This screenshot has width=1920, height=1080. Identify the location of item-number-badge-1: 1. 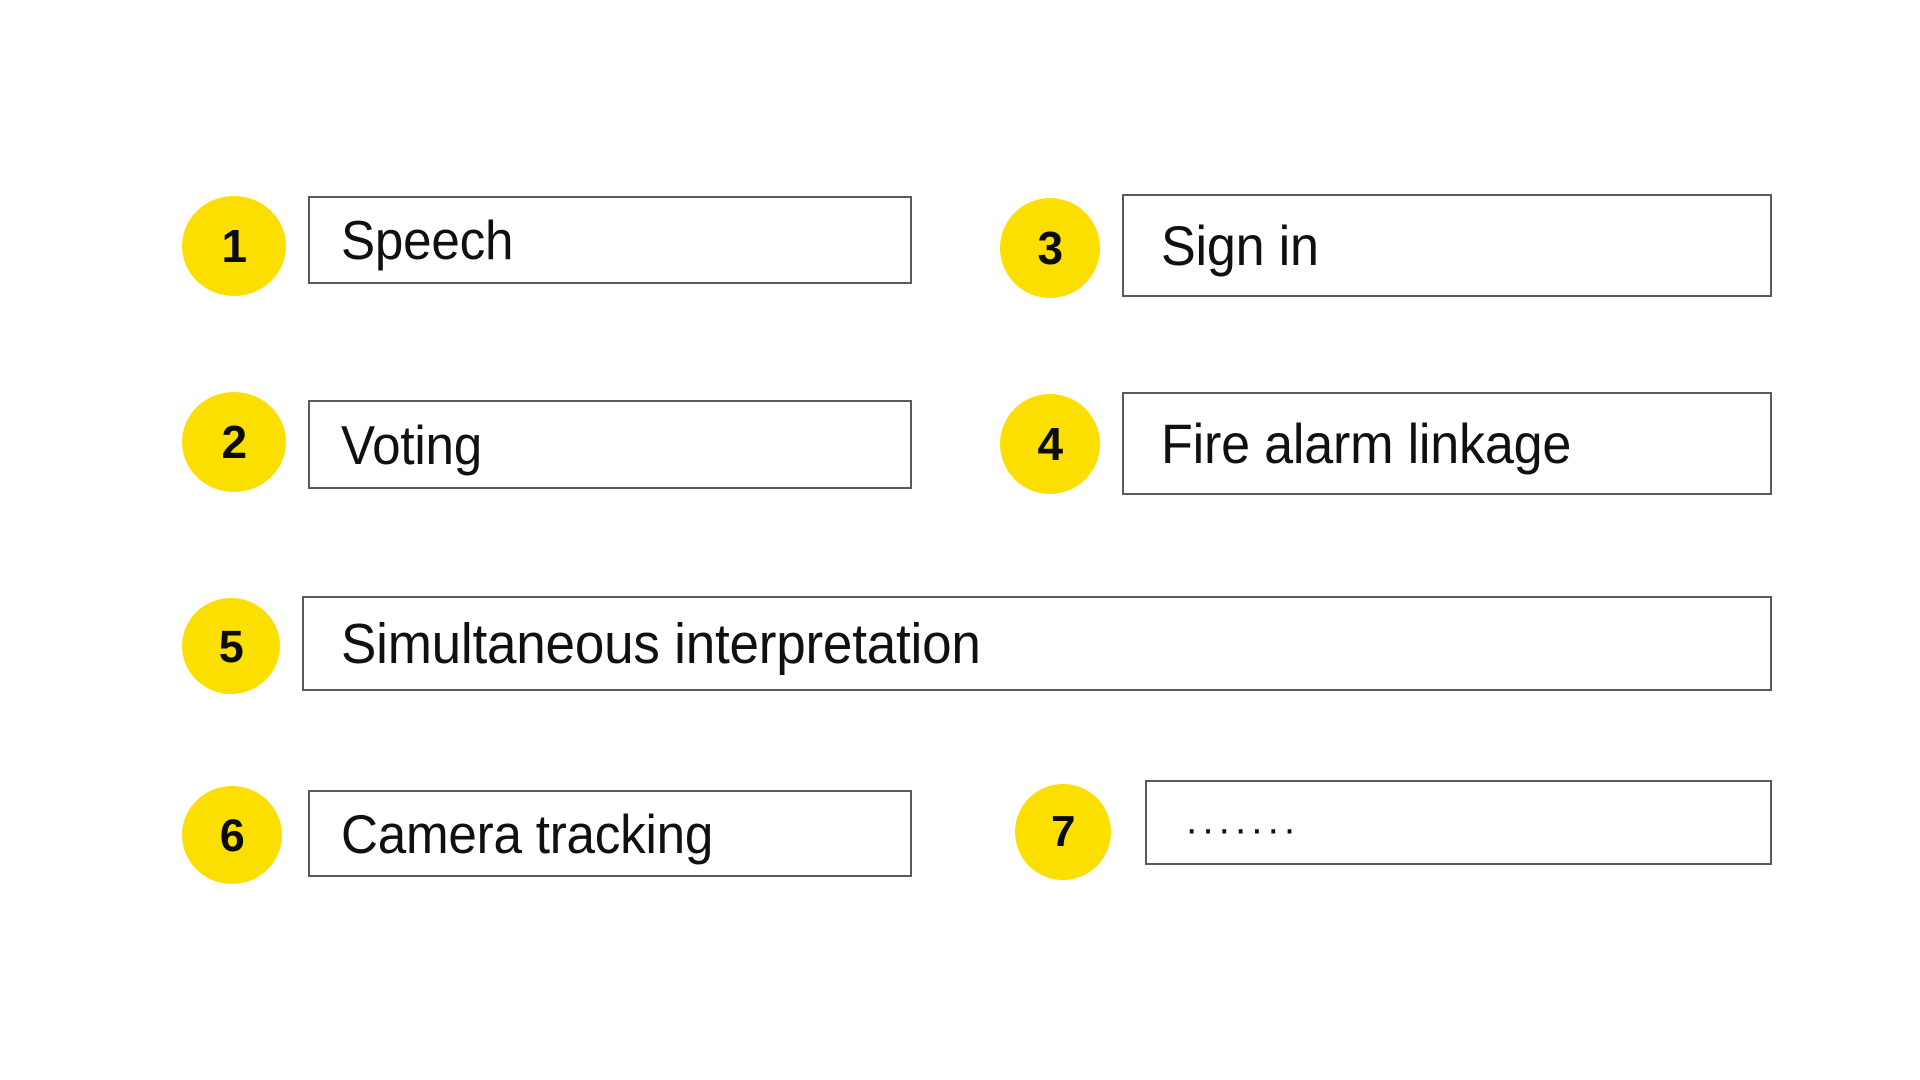
(234, 246).